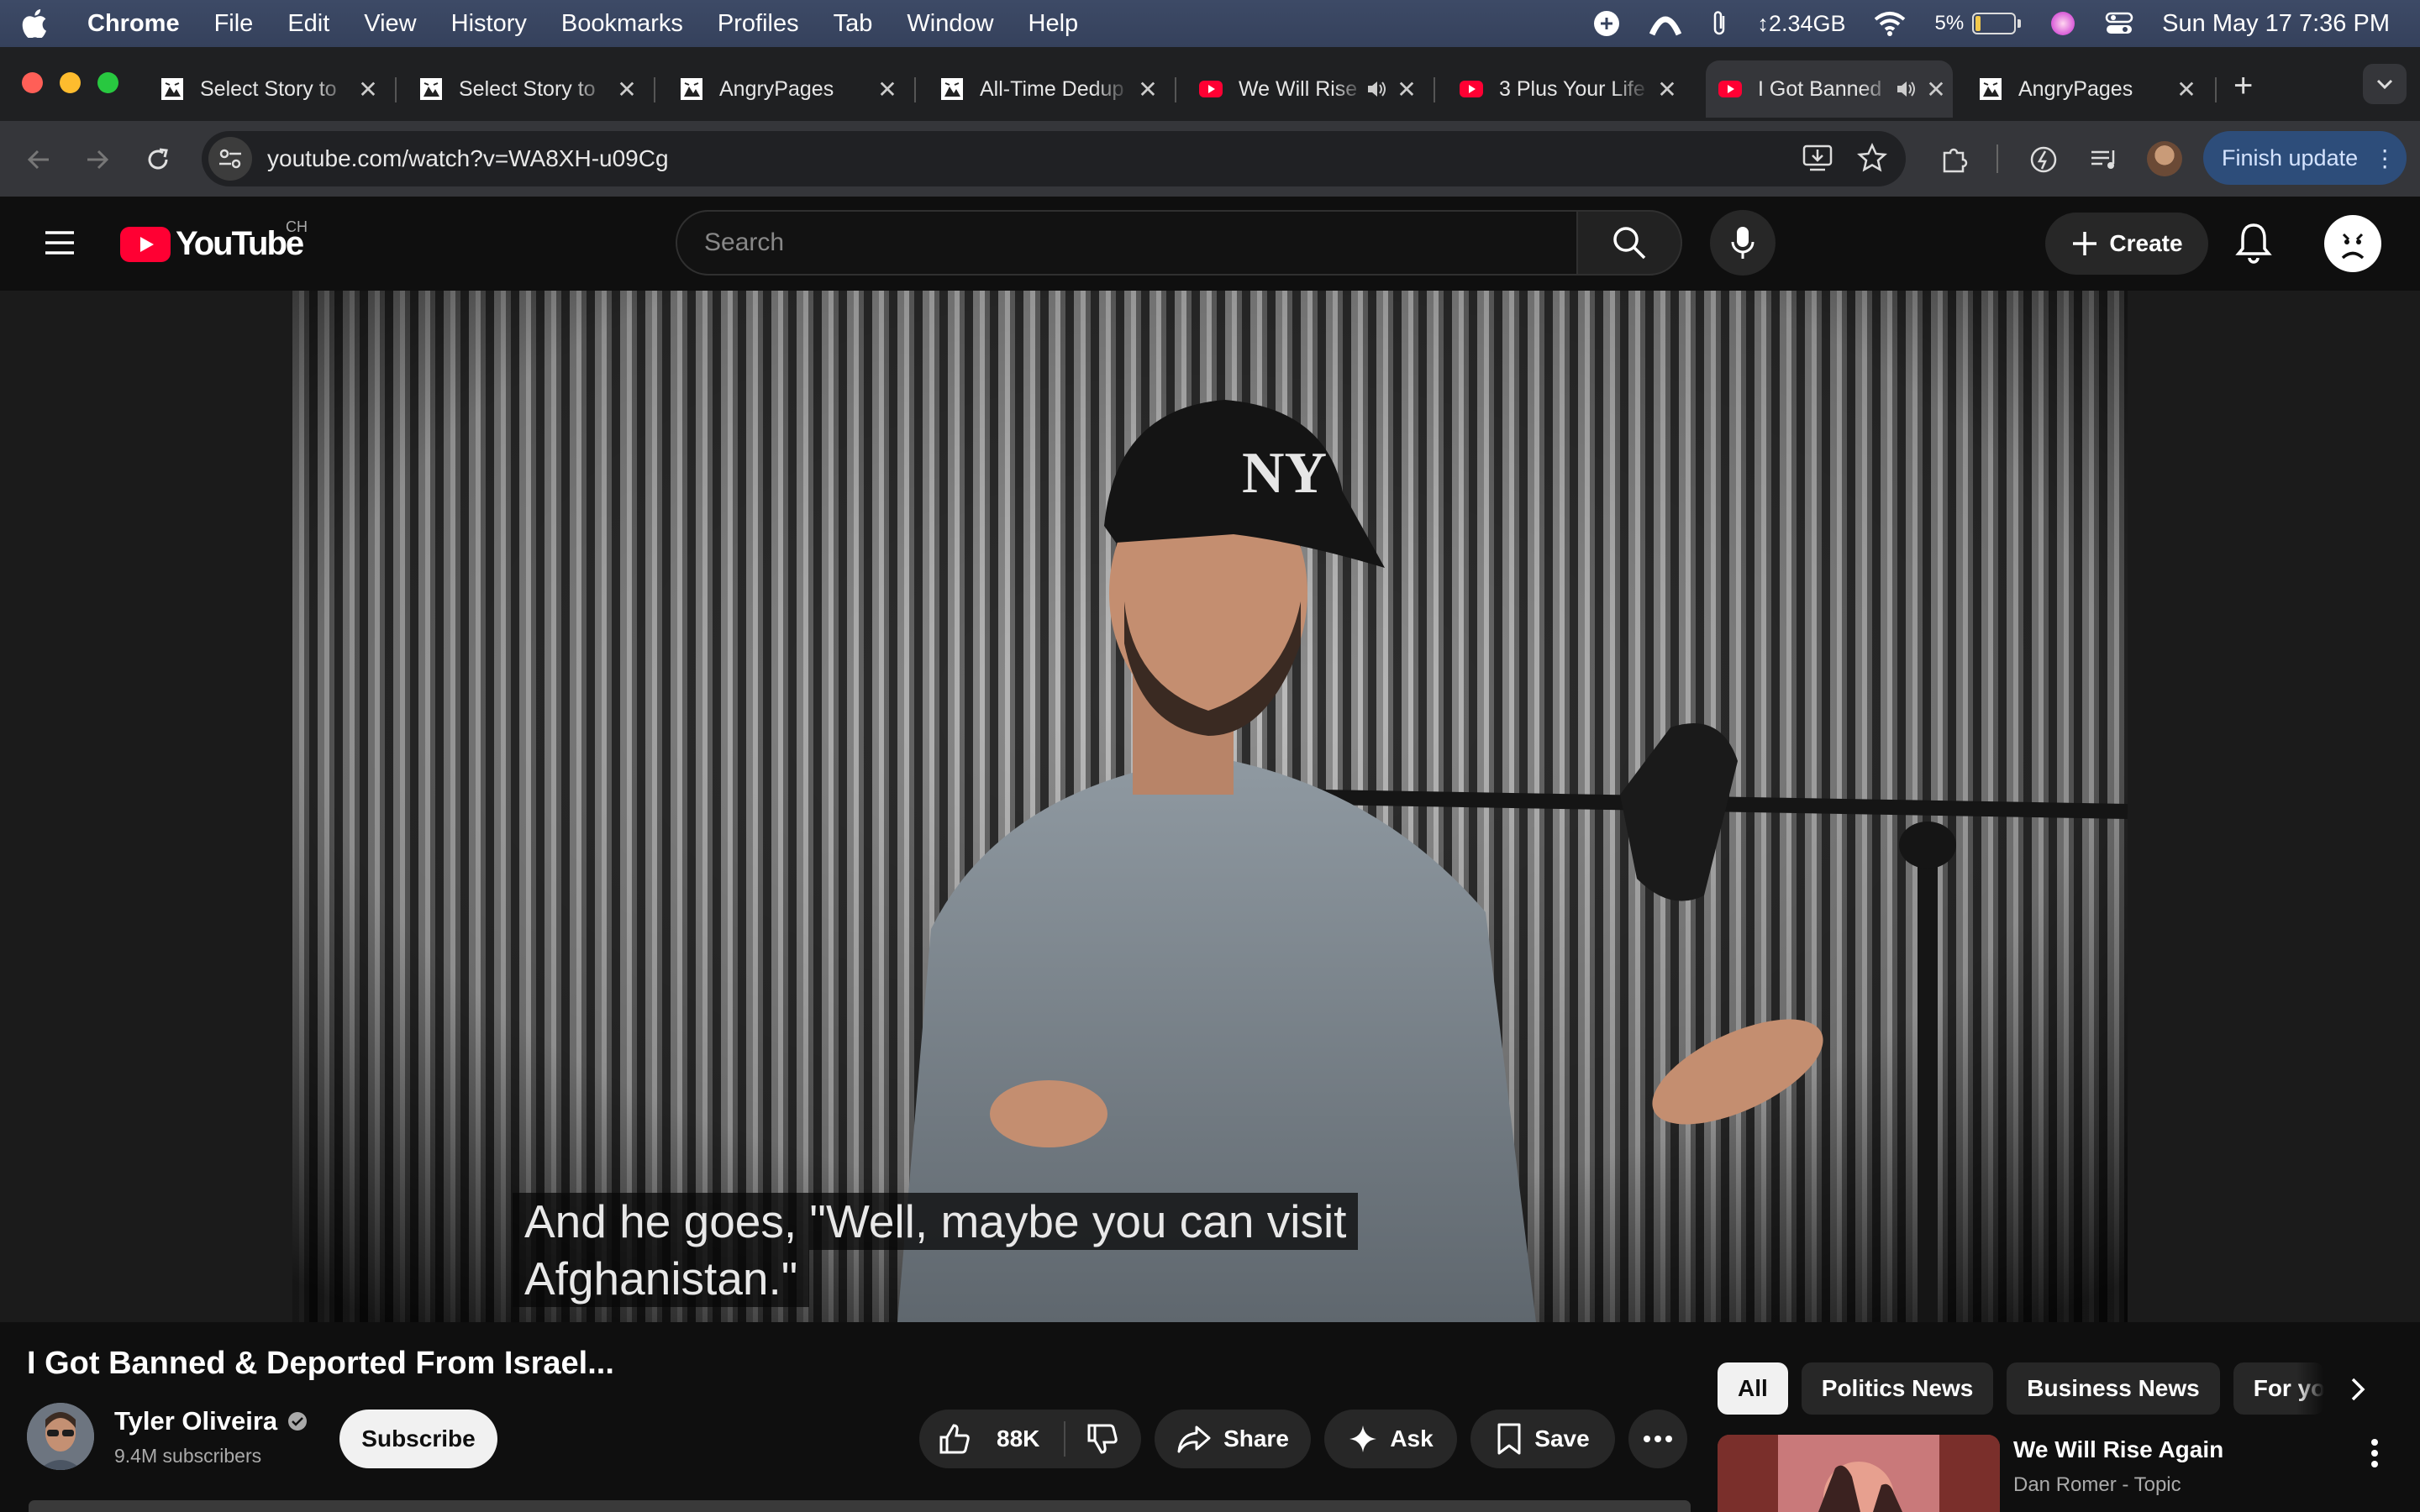  What do you see at coordinates (1233, 1439) in the screenshot?
I see `share-button: Share` at bounding box center [1233, 1439].